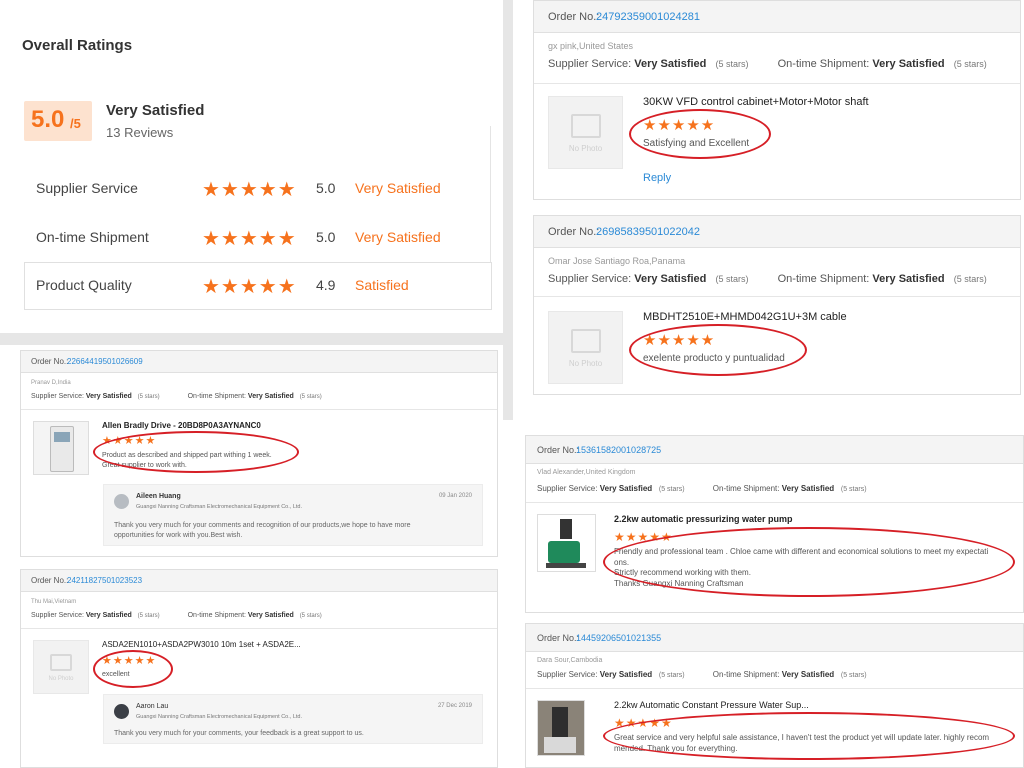 The height and width of the screenshot is (768, 1024). I want to click on responder-avatar, so click(121, 501).